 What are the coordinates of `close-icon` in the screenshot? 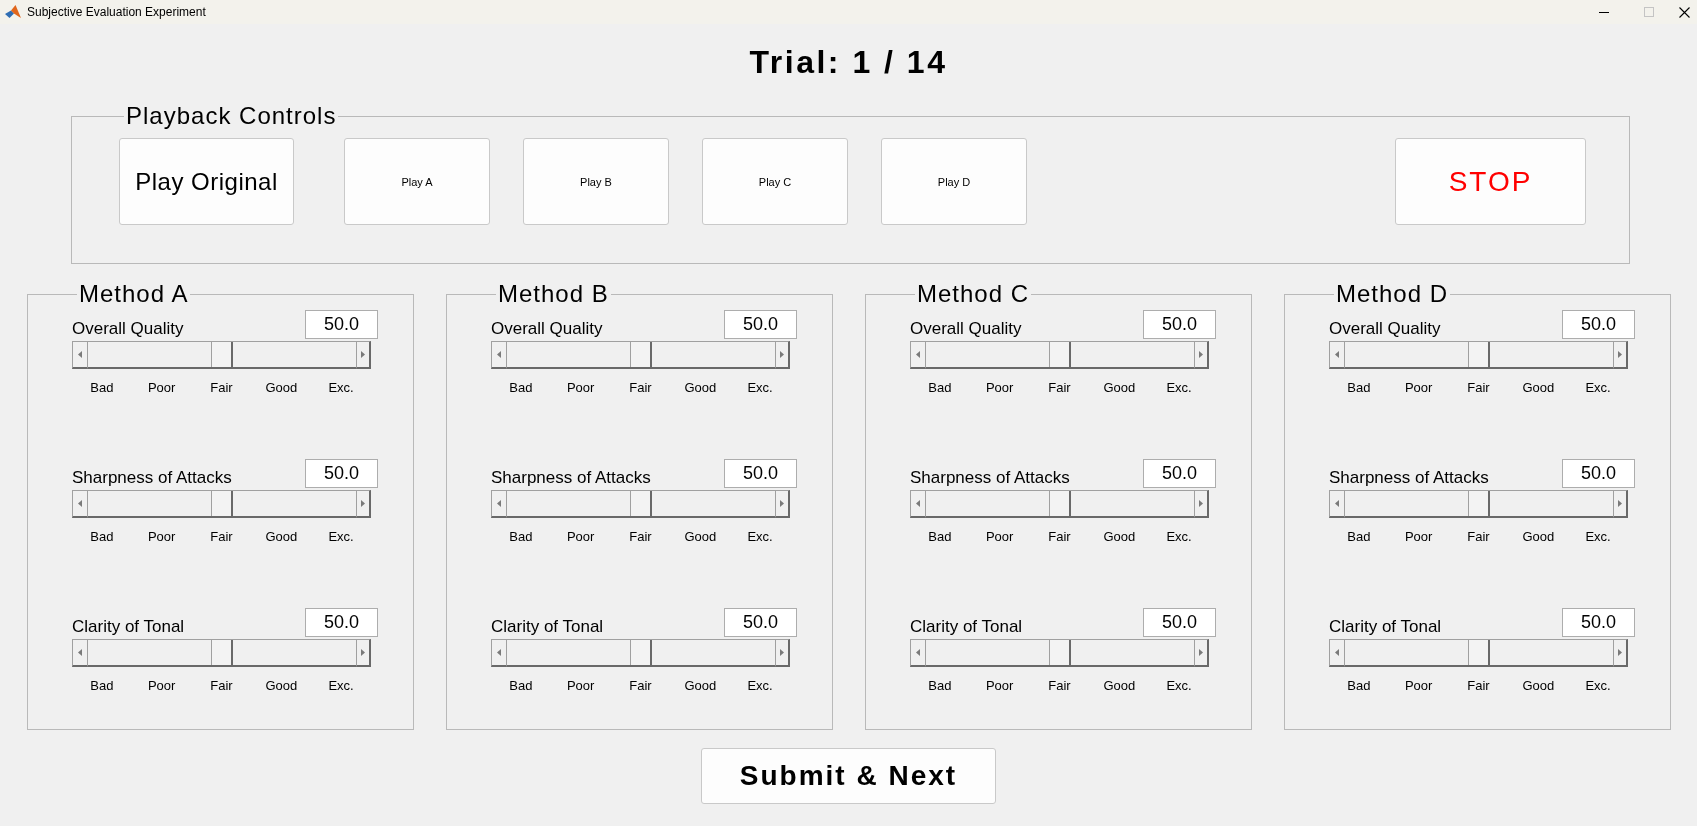 It's located at (1684, 12).